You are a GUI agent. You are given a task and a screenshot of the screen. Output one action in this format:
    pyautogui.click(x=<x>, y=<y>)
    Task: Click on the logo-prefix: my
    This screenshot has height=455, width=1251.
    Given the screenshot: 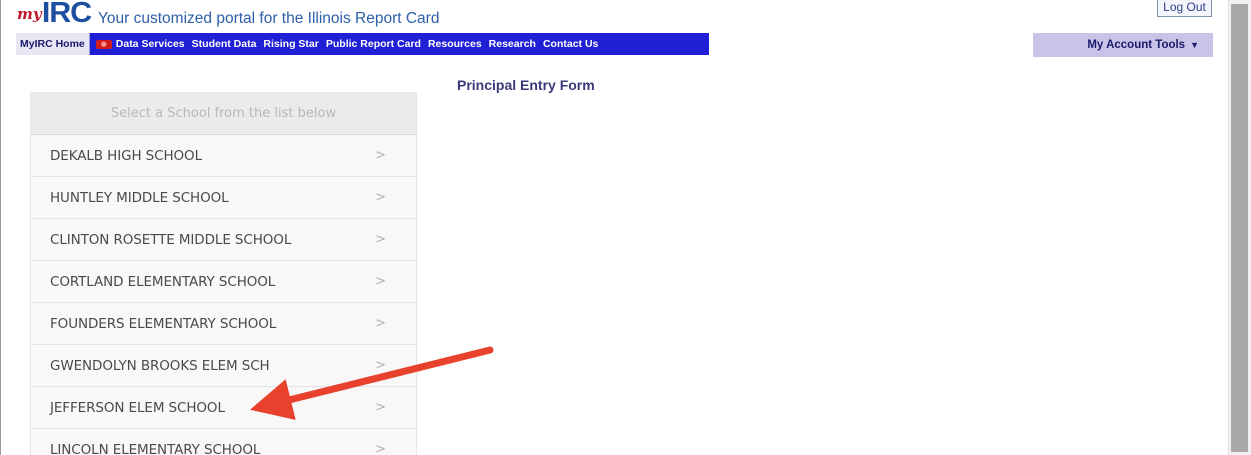 What is the action you would take?
    pyautogui.click(x=29, y=14)
    